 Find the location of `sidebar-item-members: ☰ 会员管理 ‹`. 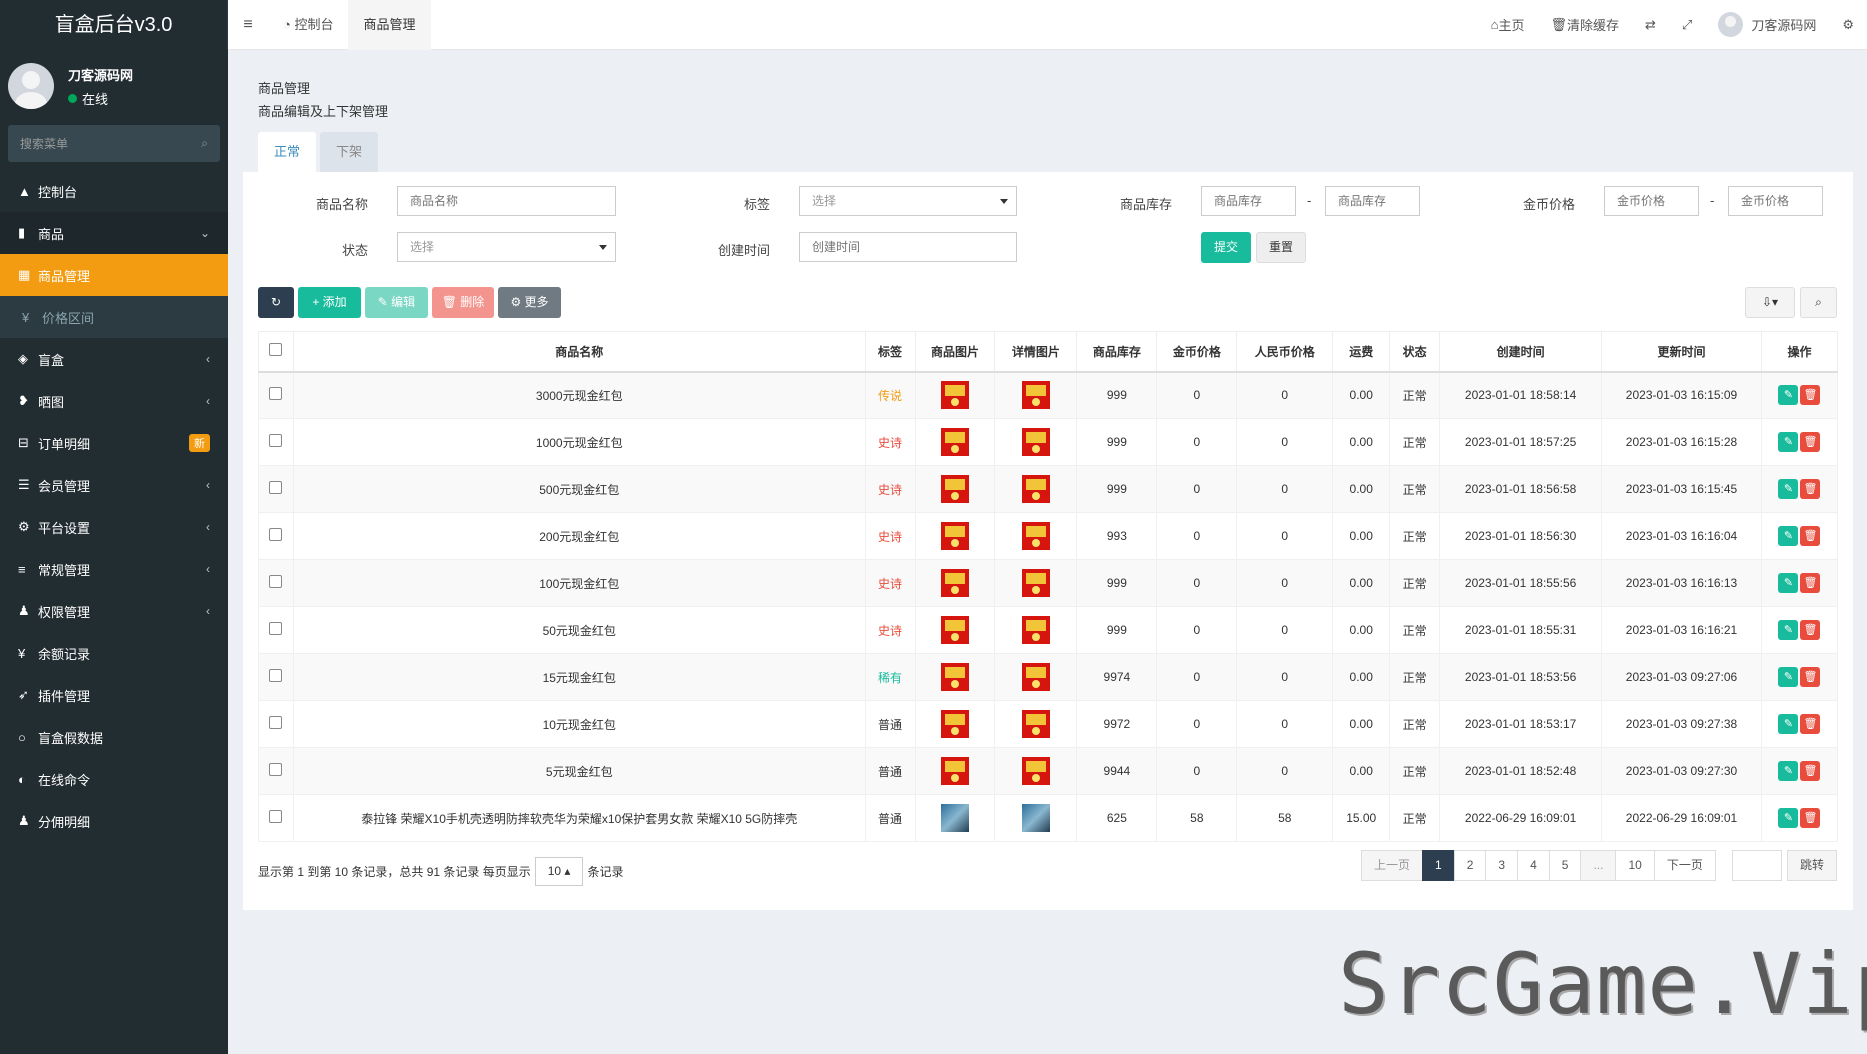

sidebar-item-members: ☰ 会员管理 ‹ is located at coordinates (114, 485).